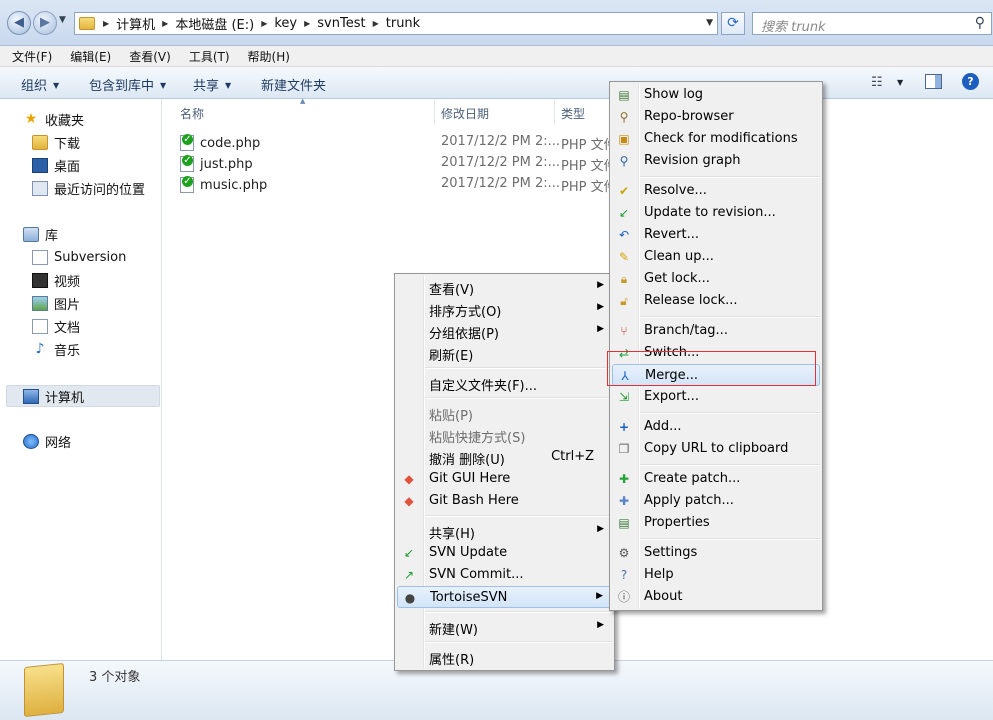 The height and width of the screenshot is (720, 993). Describe the element at coordinates (716, 597) in the screenshot. I see `menu-item-about: ⓘ About` at that location.